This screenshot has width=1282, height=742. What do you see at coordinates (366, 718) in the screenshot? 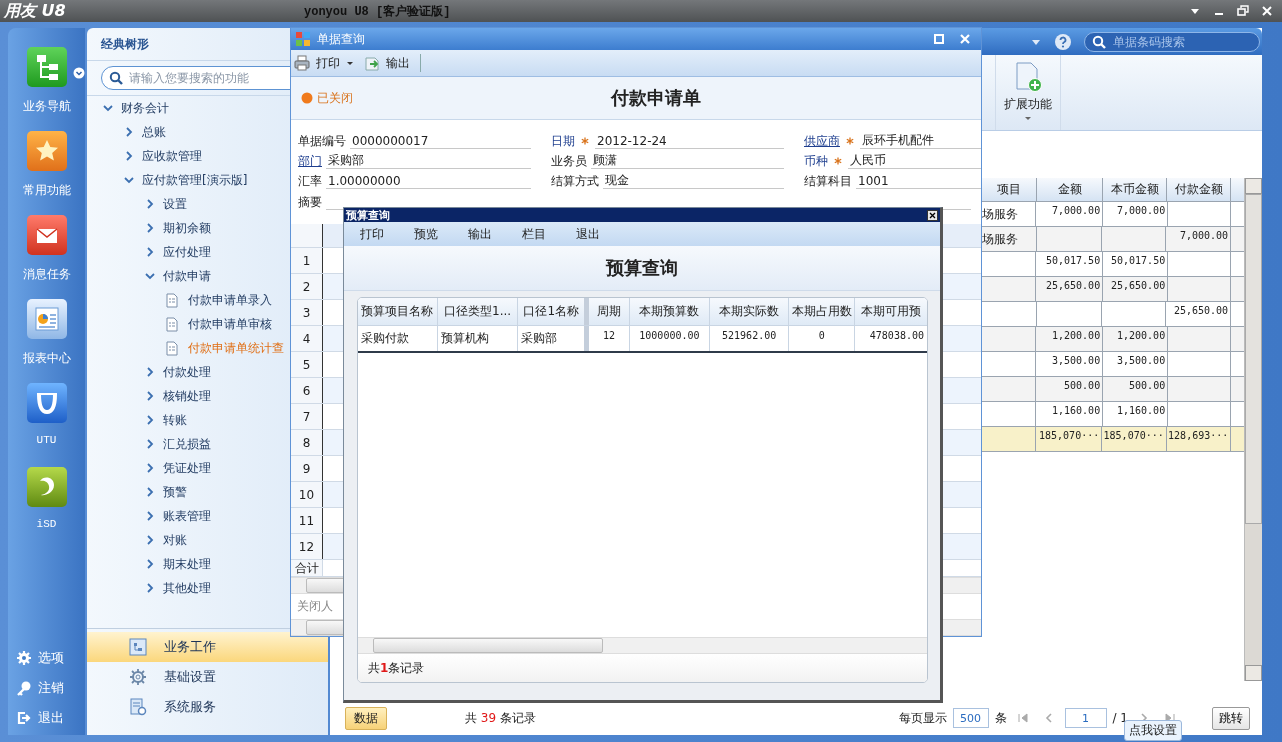
I see `data-tab: 数据` at bounding box center [366, 718].